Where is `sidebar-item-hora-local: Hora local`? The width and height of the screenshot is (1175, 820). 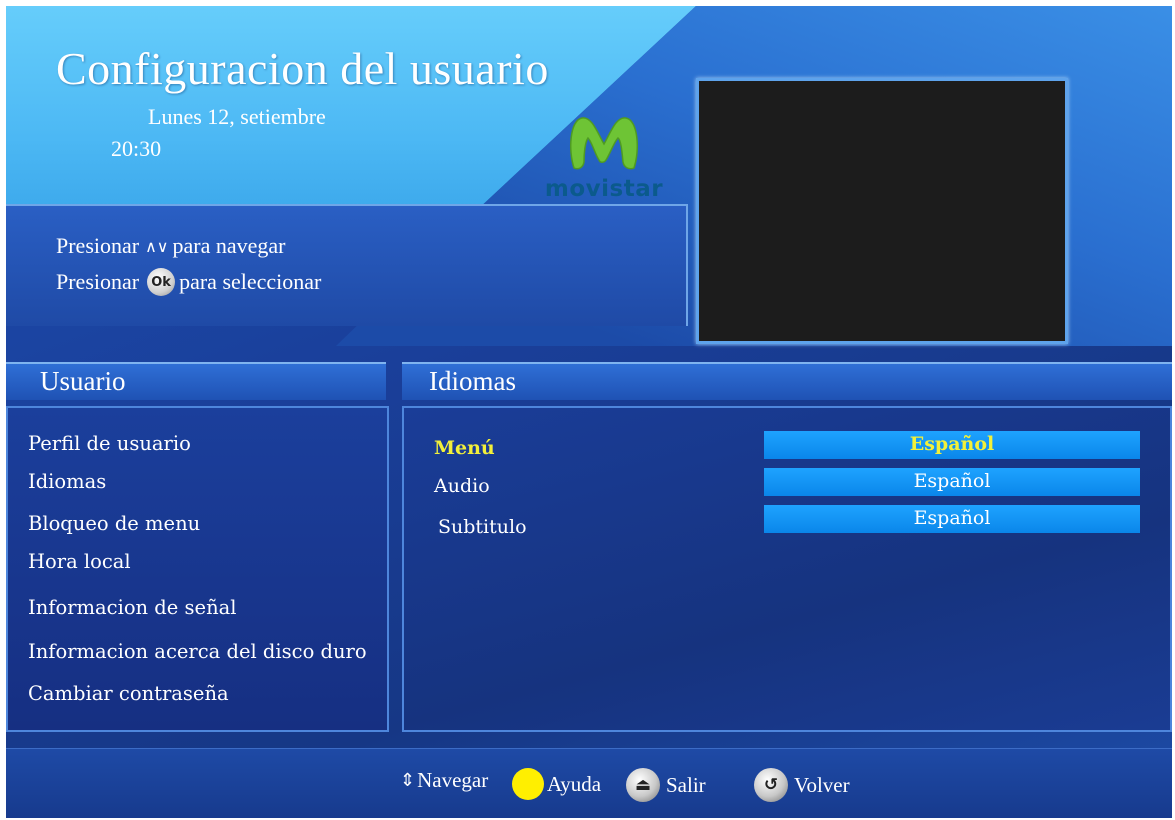 sidebar-item-hora-local: Hora local is located at coordinates (79, 561).